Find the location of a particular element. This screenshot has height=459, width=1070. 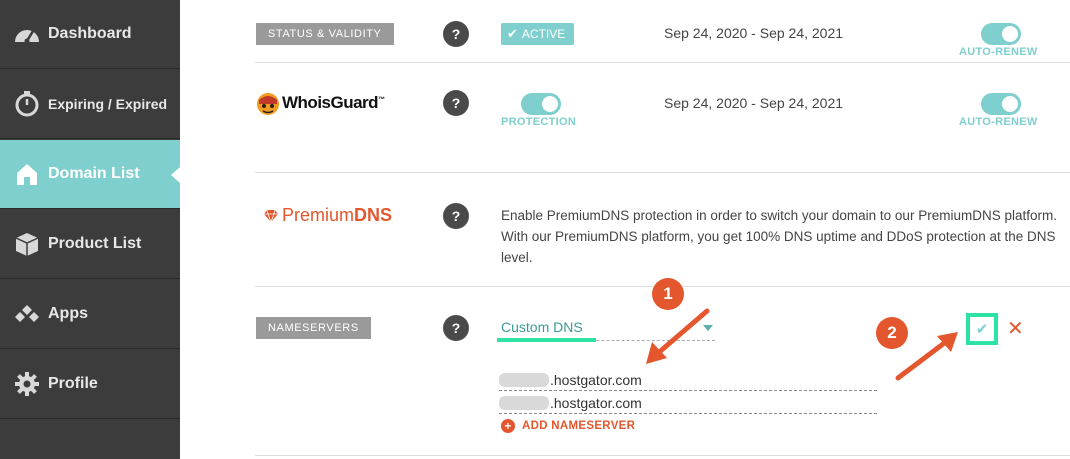

annotation-arrows is located at coordinates (802, 344).